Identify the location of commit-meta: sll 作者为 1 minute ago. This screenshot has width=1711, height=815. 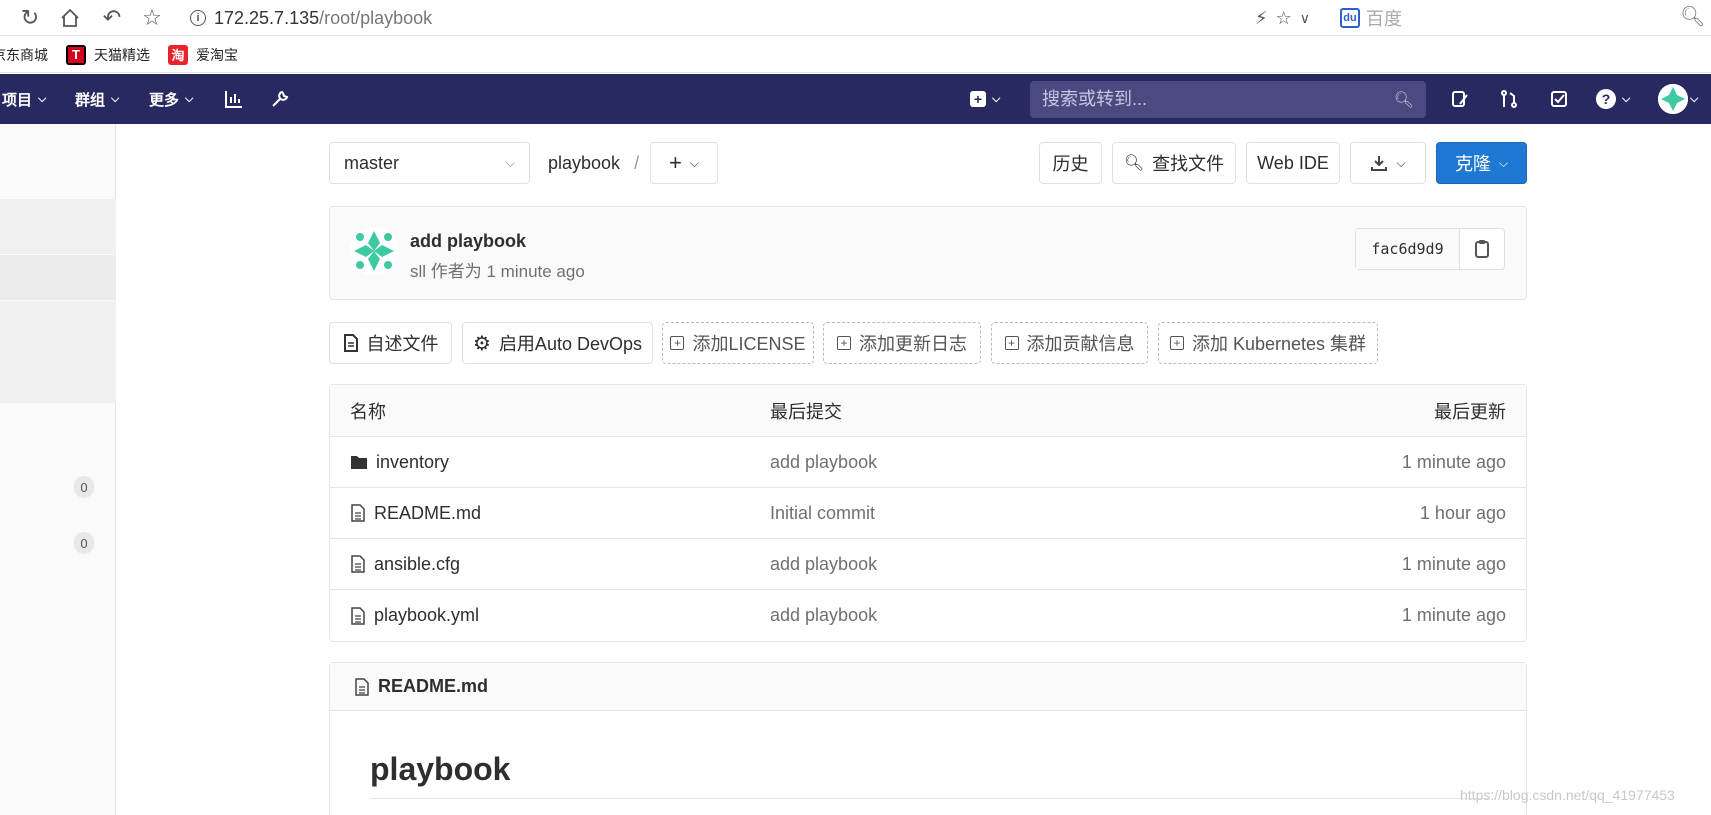
(497, 271).